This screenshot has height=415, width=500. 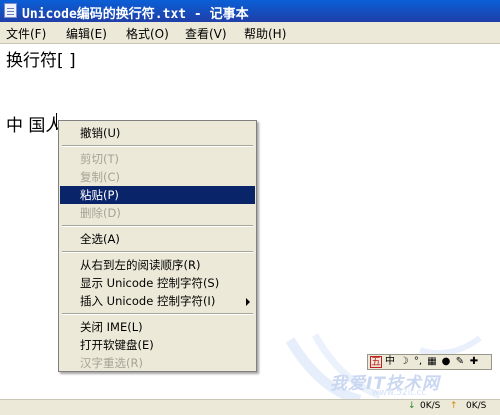 I want to click on user-icon: ●, so click(x=446, y=362).